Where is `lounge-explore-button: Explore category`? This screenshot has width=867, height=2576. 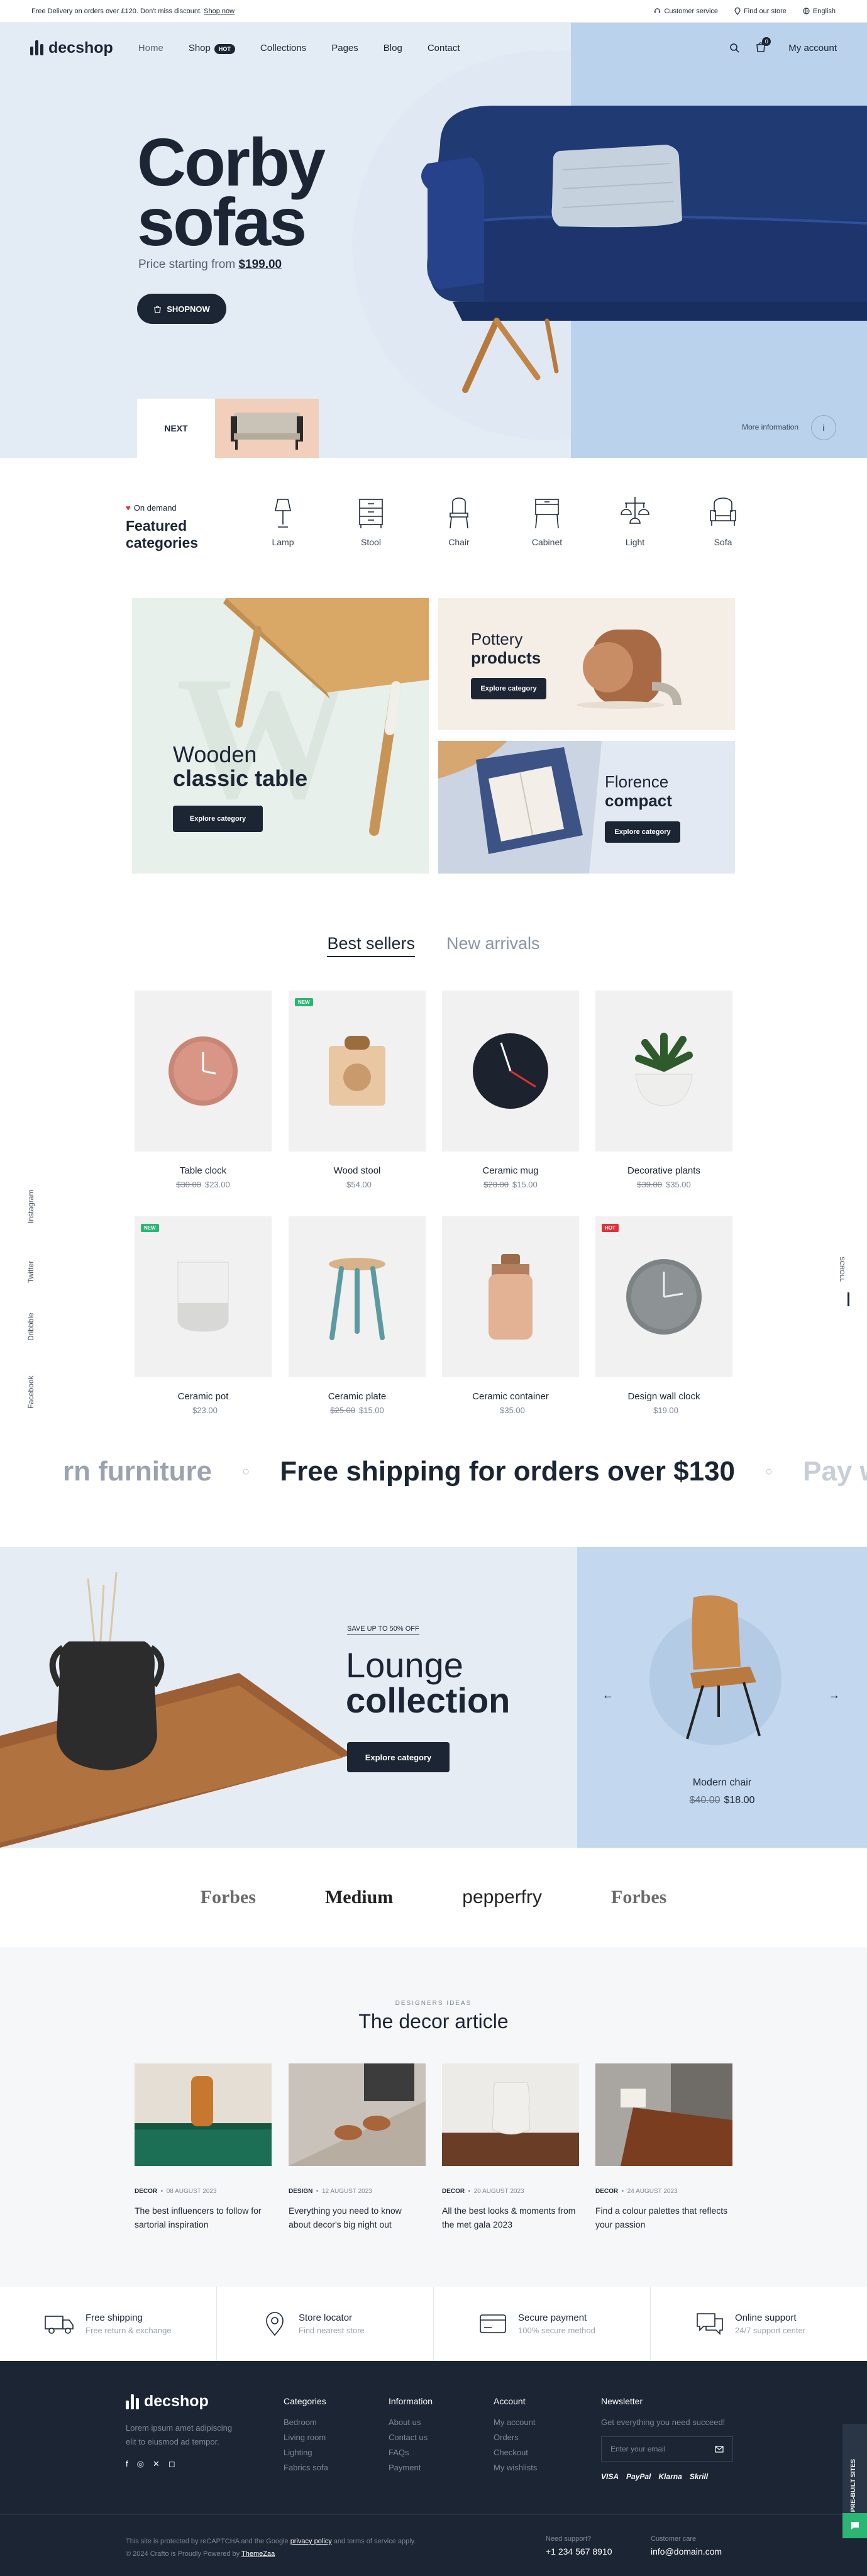
lounge-explore-button: Explore category is located at coordinates (398, 1757).